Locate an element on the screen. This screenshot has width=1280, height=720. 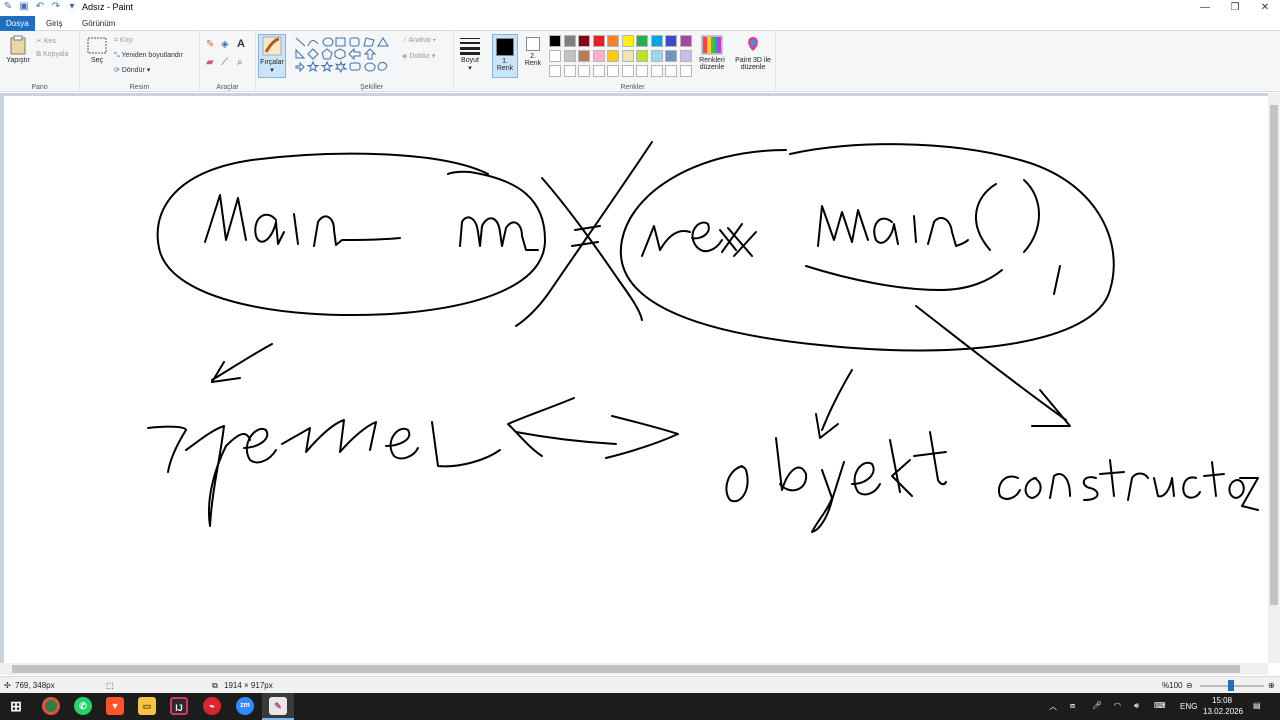
shapes-gallery is located at coordinates (344, 56).